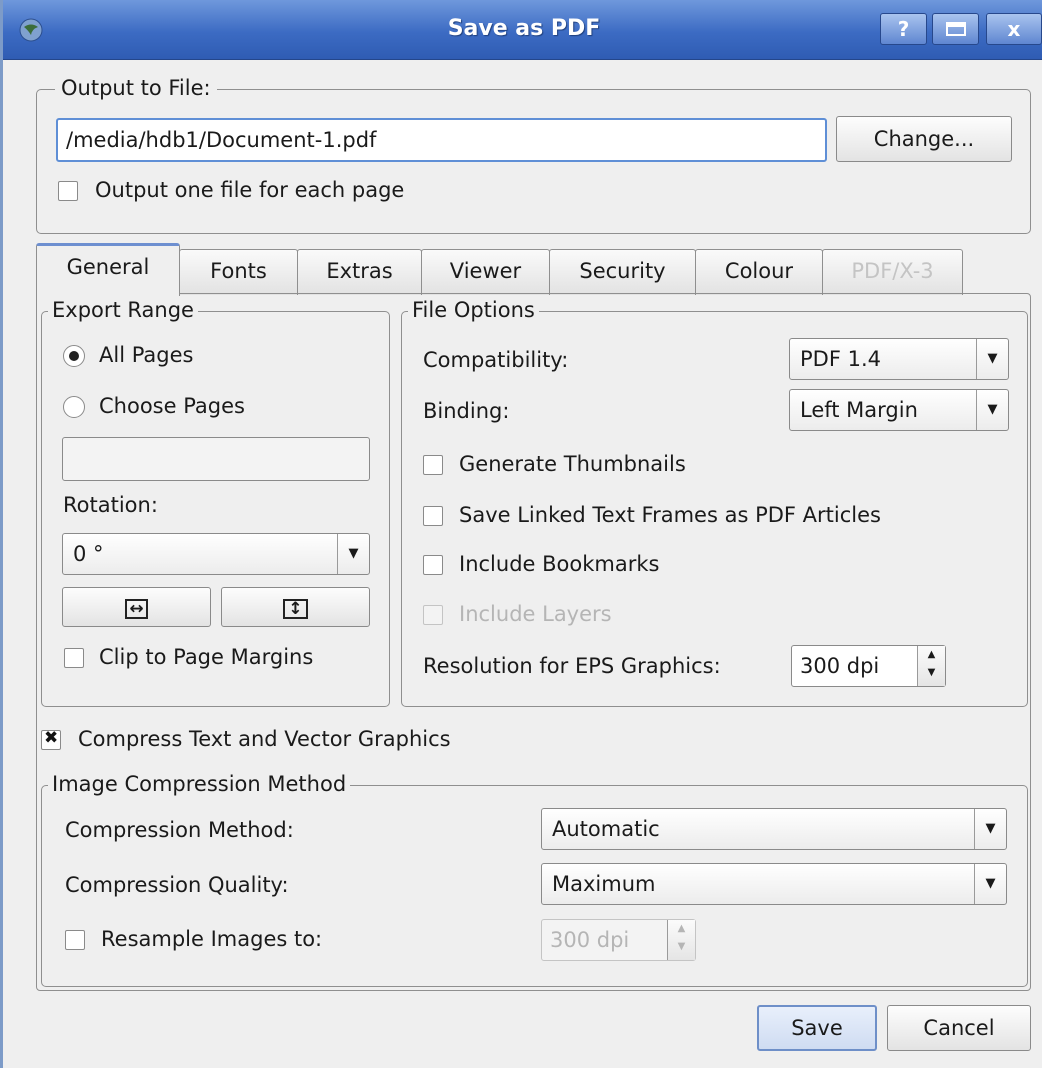 The height and width of the screenshot is (1068, 1042). What do you see at coordinates (433, 516) in the screenshot?
I see `linked-frames-checkbox` at bounding box center [433, 516].